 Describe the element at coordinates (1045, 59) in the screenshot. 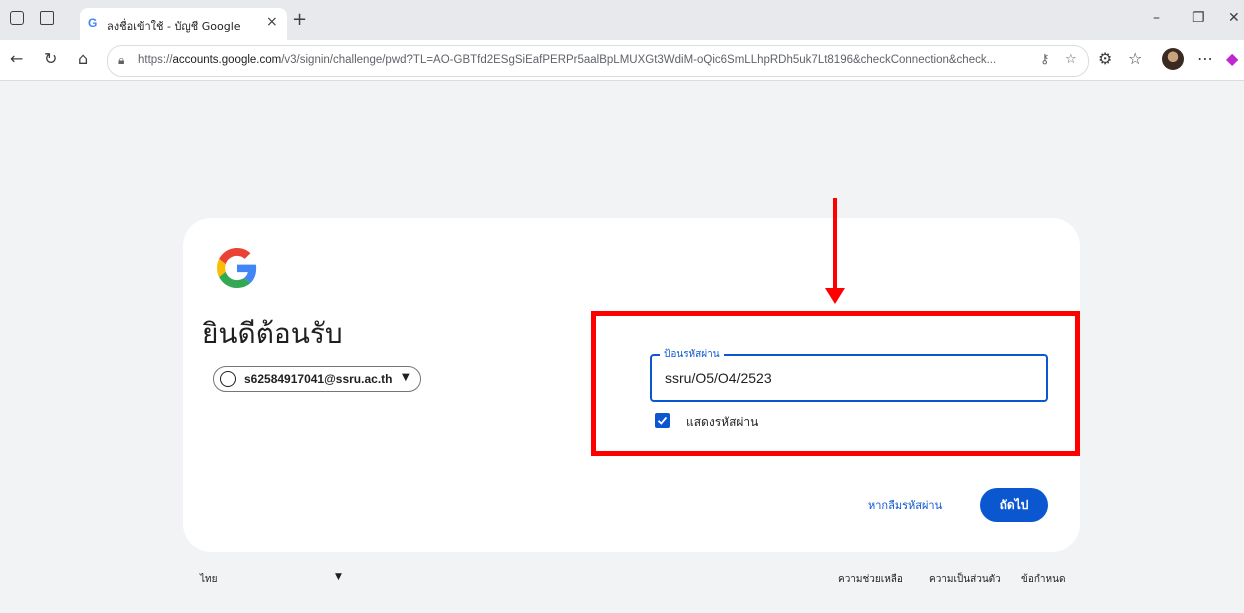

I see `password-key-icon: ⚷` at that location.